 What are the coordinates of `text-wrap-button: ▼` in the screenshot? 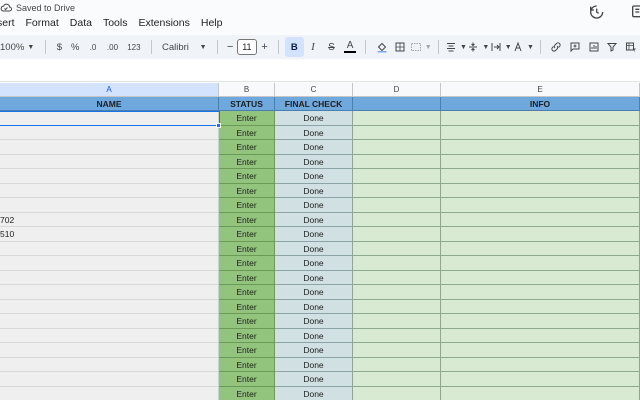 It's located at (501, 47).